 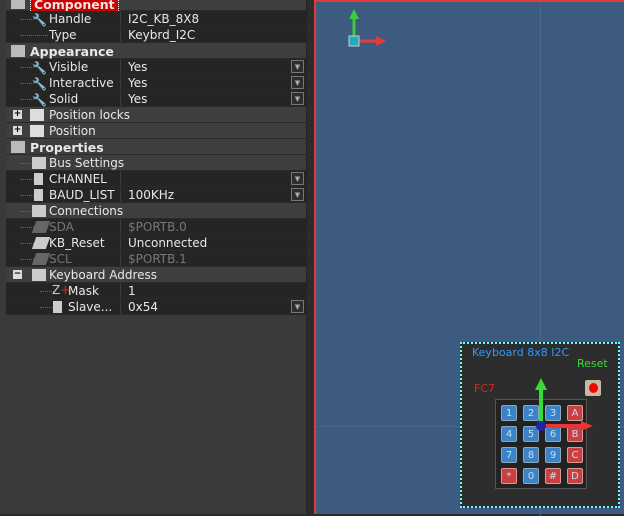 I want to click on keyboard-title: Keyboard 8x8 I2C, so click(x=521, y=352).